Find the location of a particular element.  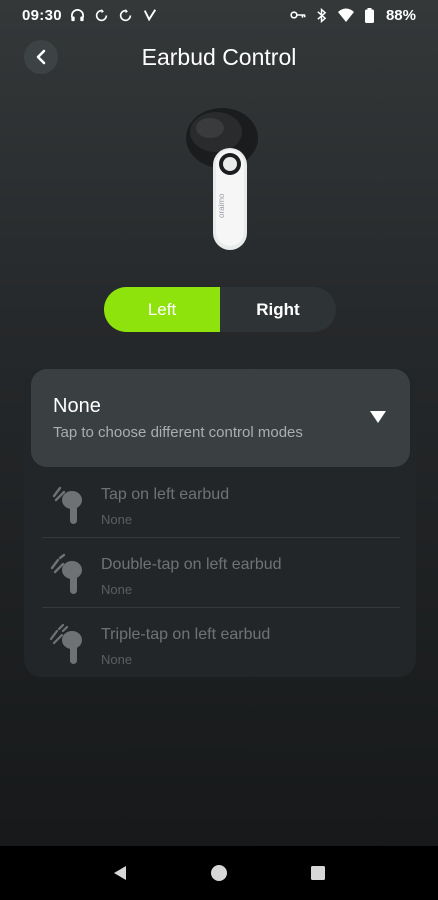

check-icon is located at coordinates (150, 15).